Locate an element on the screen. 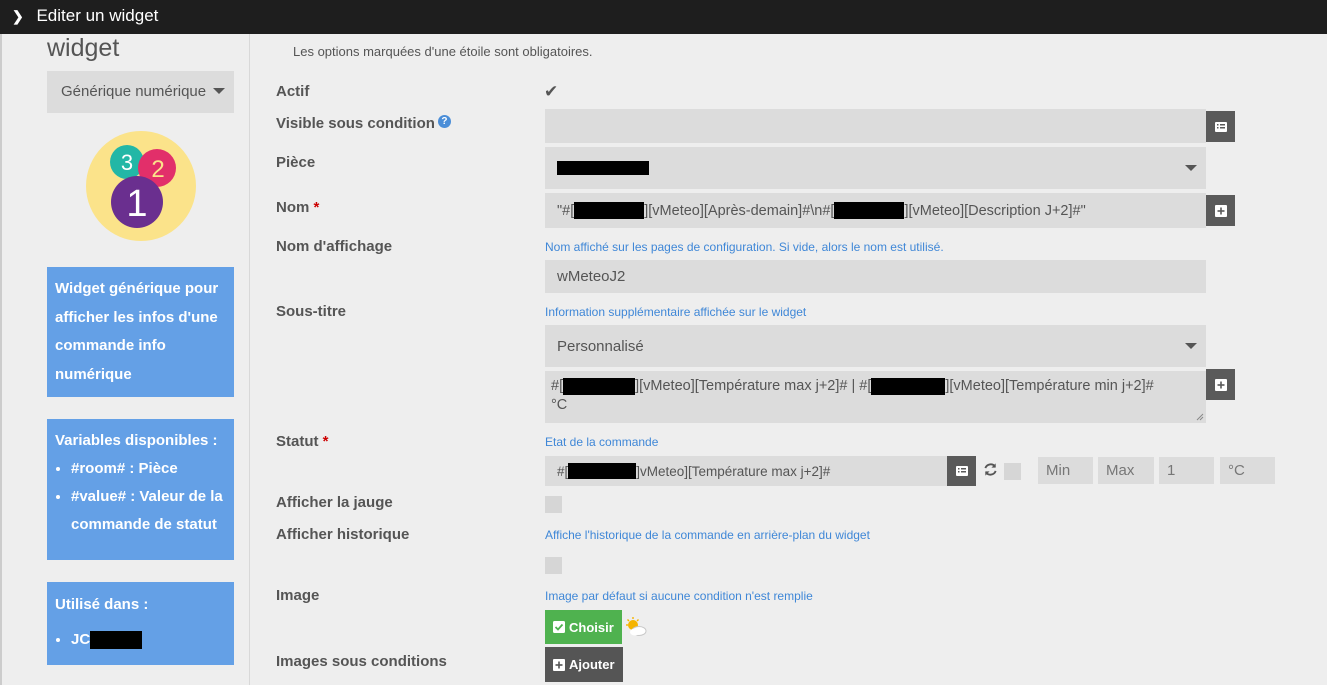 This screenshot has width=1327, height=685. sous-titre-text-part: ][vMeteo][Température min j+2]# is located at coordinates (1049, 386).